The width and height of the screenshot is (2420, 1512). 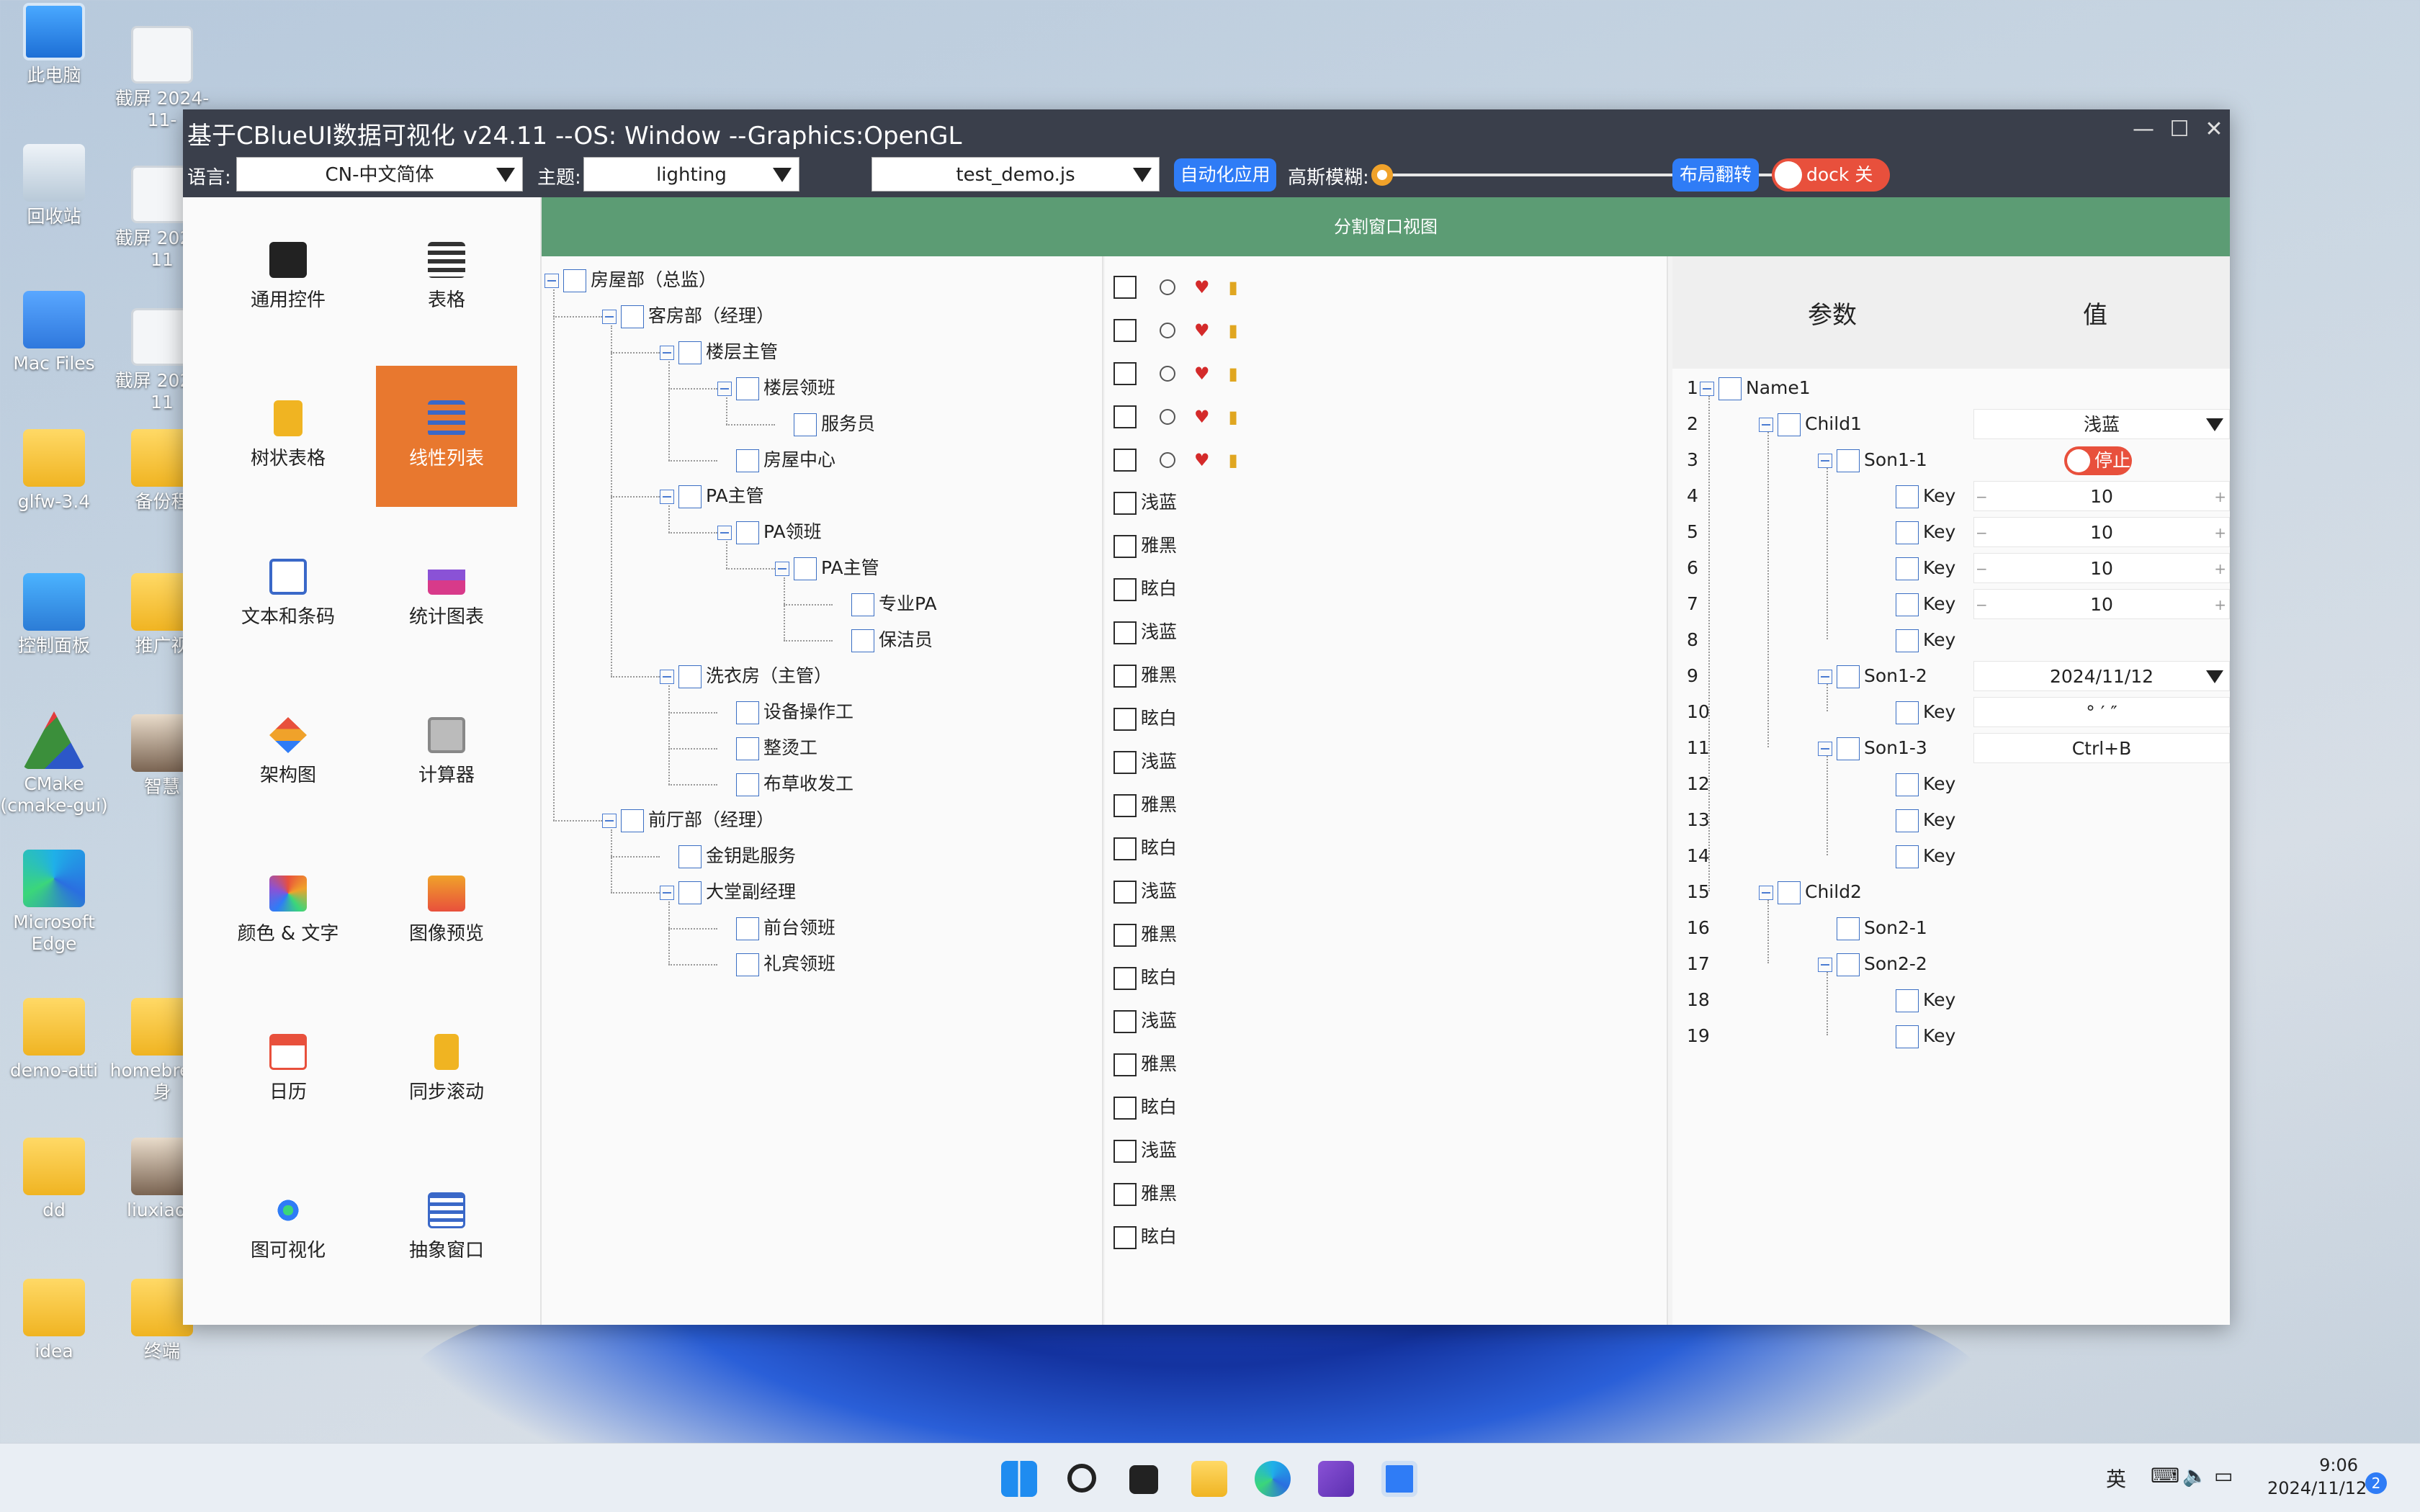 I want to click on property-row: 6 Key − +10, so click(x=1951, y=568).